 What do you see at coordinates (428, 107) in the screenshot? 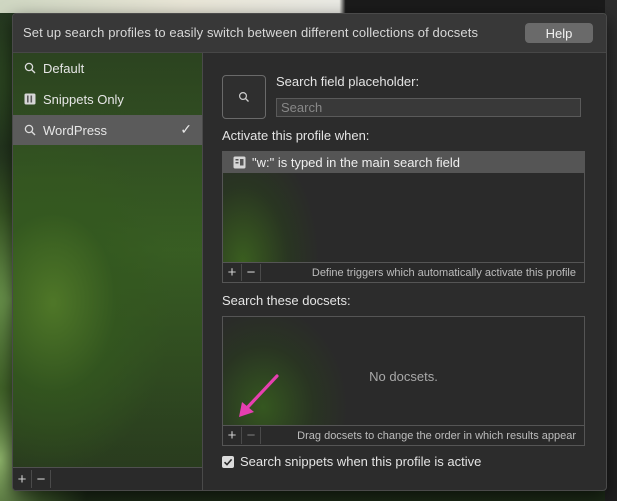
I see `placeholder-input` at bounding box center [428, 107].